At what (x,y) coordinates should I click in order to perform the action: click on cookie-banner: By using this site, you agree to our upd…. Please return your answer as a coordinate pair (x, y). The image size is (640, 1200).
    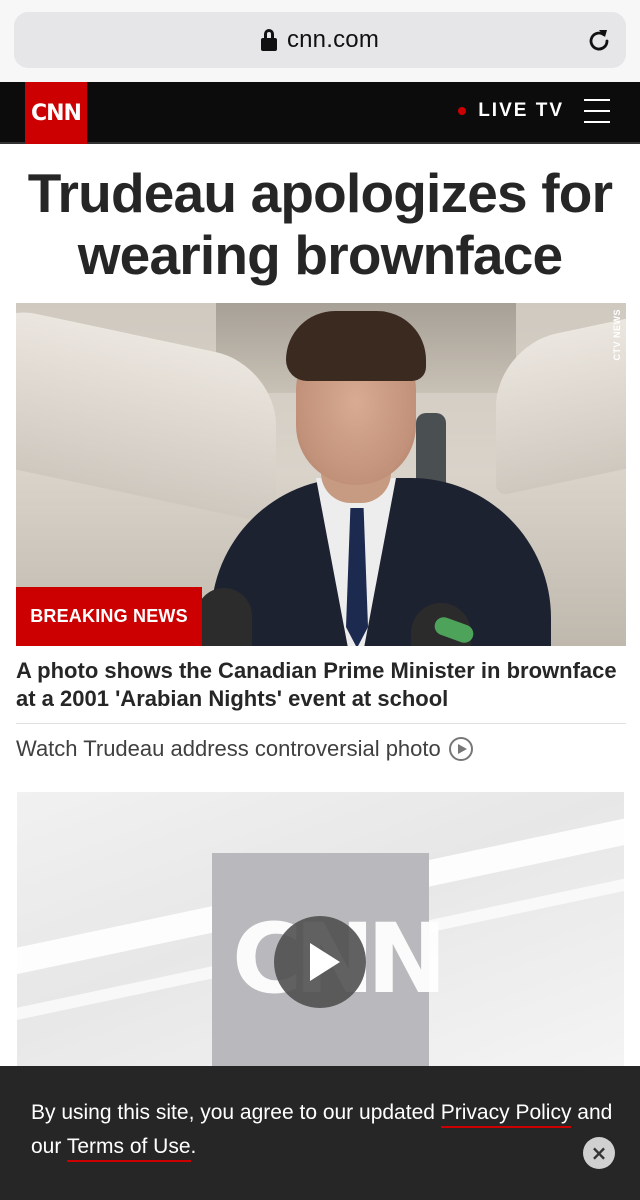
    Looking at the image, I should click on (320, 1133).